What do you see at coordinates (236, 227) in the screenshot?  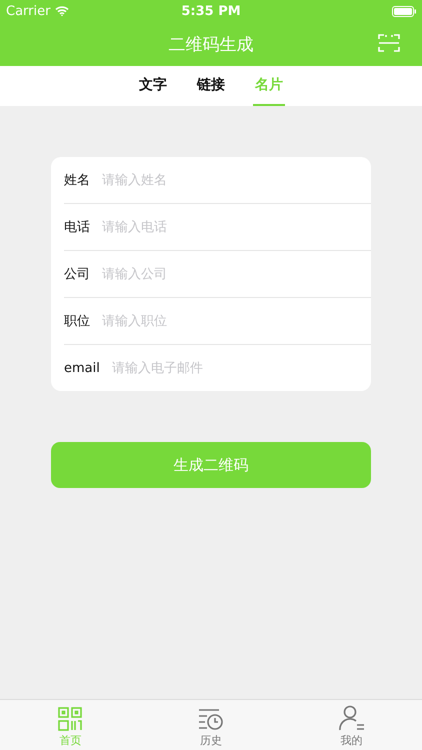 I see `input-field: 请输入电话` at bounding box center [236, 227].